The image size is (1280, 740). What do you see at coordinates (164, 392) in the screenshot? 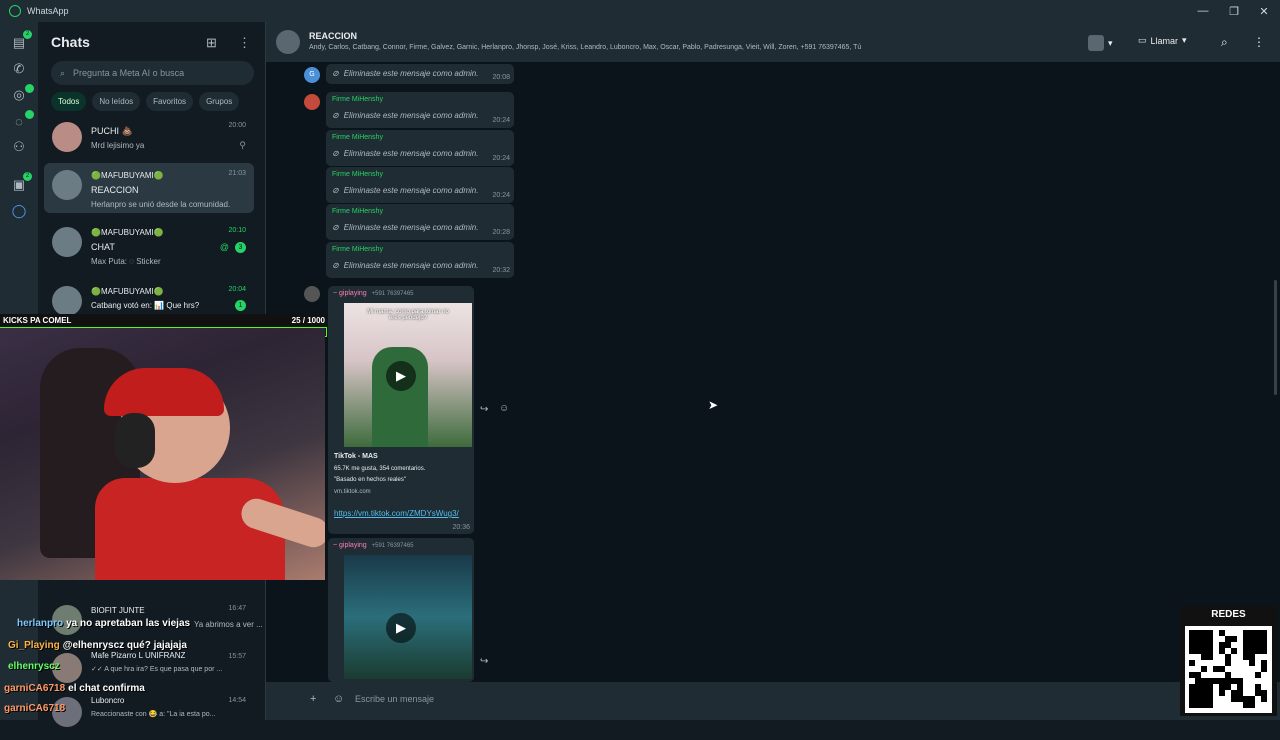
I see `streamer-cap` at bounding box center [164, 392].